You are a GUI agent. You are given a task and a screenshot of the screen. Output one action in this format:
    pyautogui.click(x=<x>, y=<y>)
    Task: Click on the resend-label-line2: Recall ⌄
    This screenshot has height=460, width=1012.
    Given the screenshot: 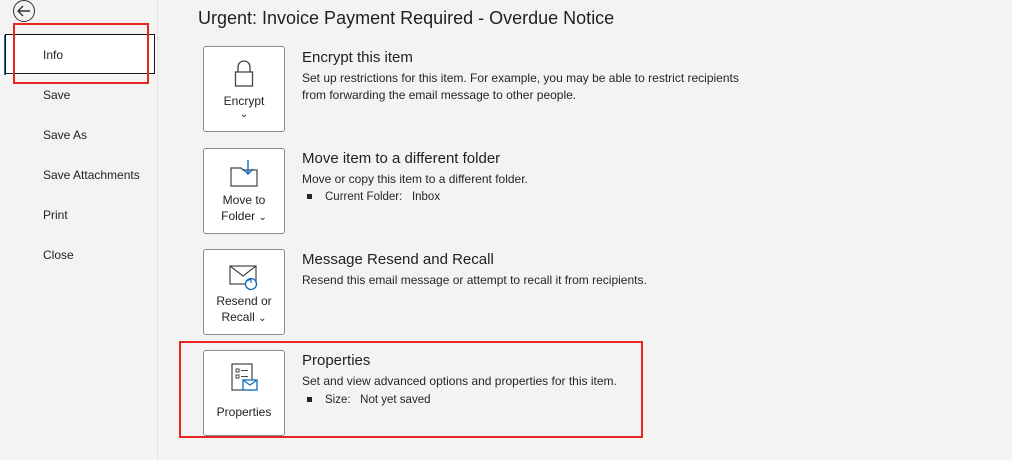 What is the action you would take?
    pyautogui.click(x=244, y=317)
    